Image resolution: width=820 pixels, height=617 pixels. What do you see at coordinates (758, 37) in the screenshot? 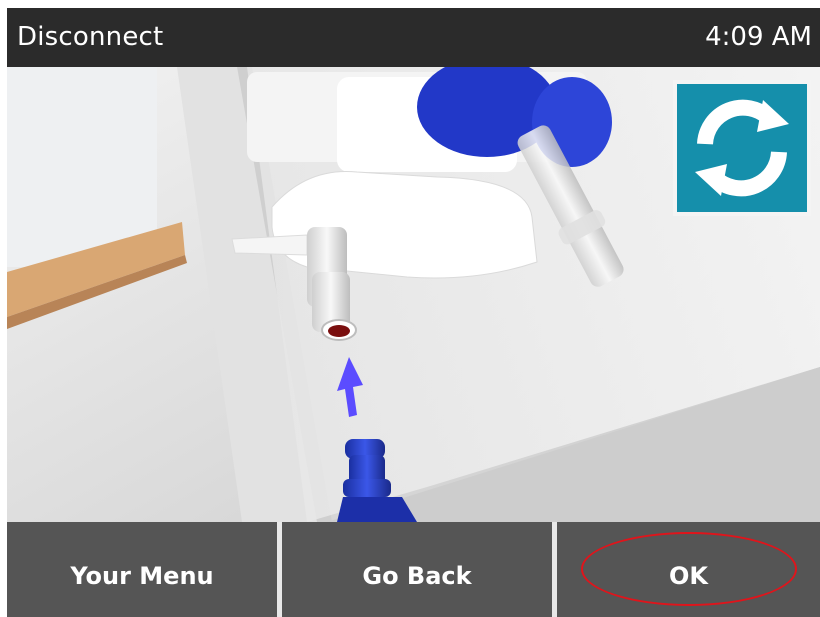
I see `clock: 4:09 AM` at bounding box center [758, 37].